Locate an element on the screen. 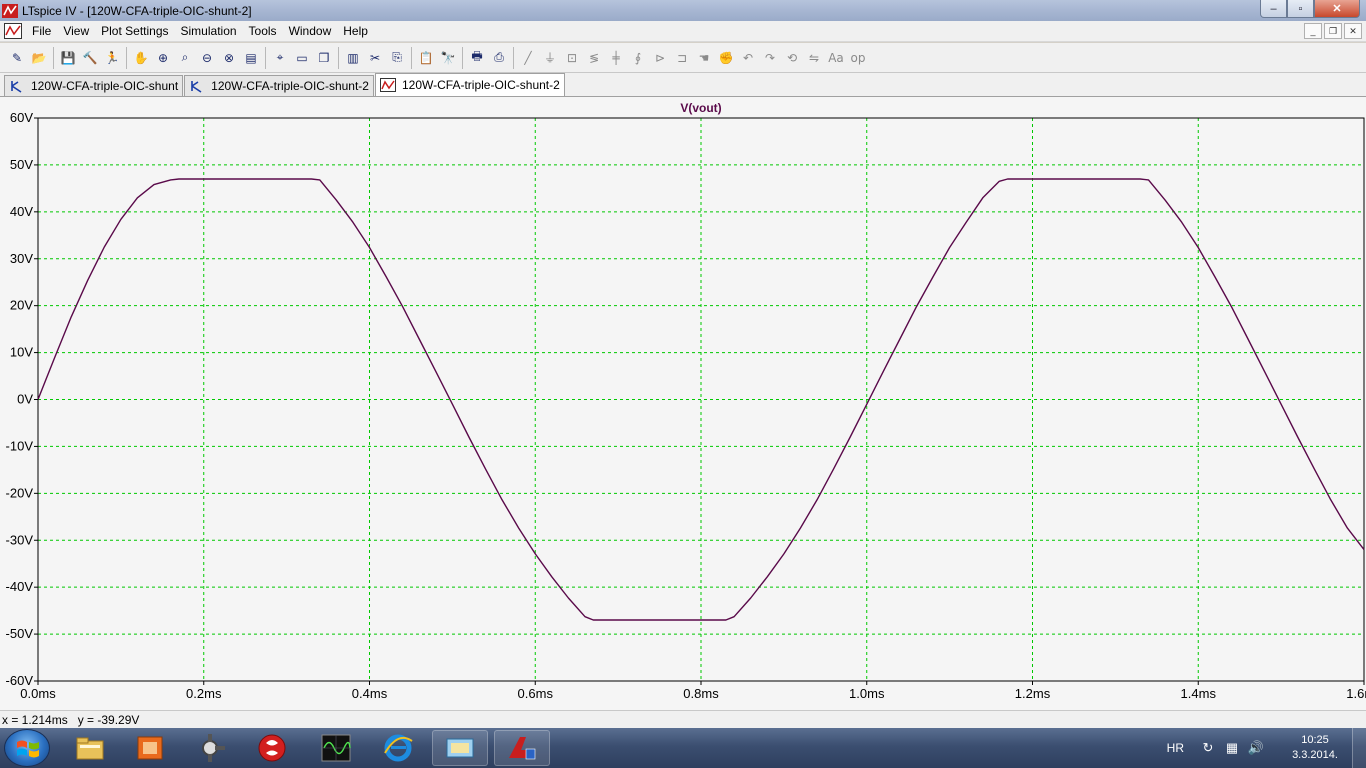 This screenshot has height=768, width=1366. x-tick-label: 1.6ms is located at coordinates (1356, 693).